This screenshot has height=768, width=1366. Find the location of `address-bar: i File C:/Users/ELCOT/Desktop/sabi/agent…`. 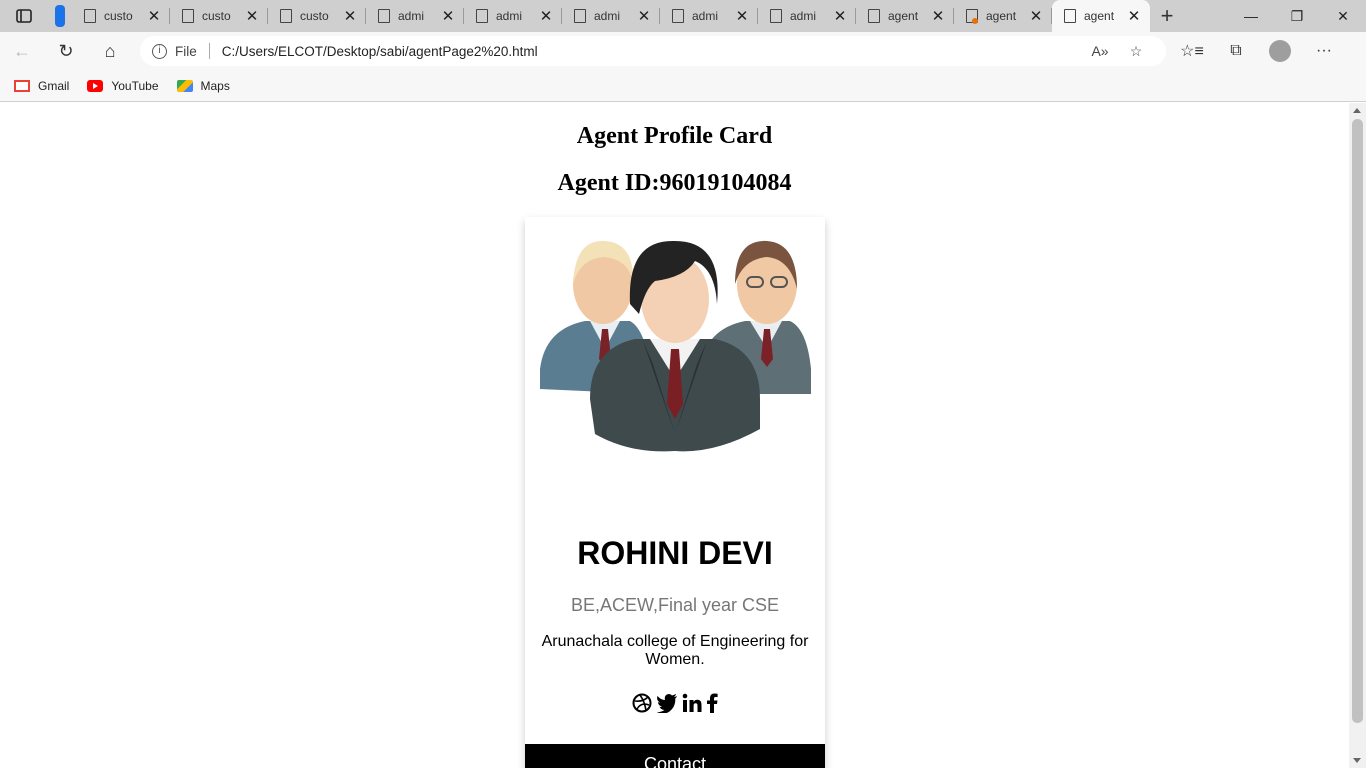

address-bar: i File C:/Users/ELCOT/Desktop/sabi/agent… is located at coordinates (653, 51).